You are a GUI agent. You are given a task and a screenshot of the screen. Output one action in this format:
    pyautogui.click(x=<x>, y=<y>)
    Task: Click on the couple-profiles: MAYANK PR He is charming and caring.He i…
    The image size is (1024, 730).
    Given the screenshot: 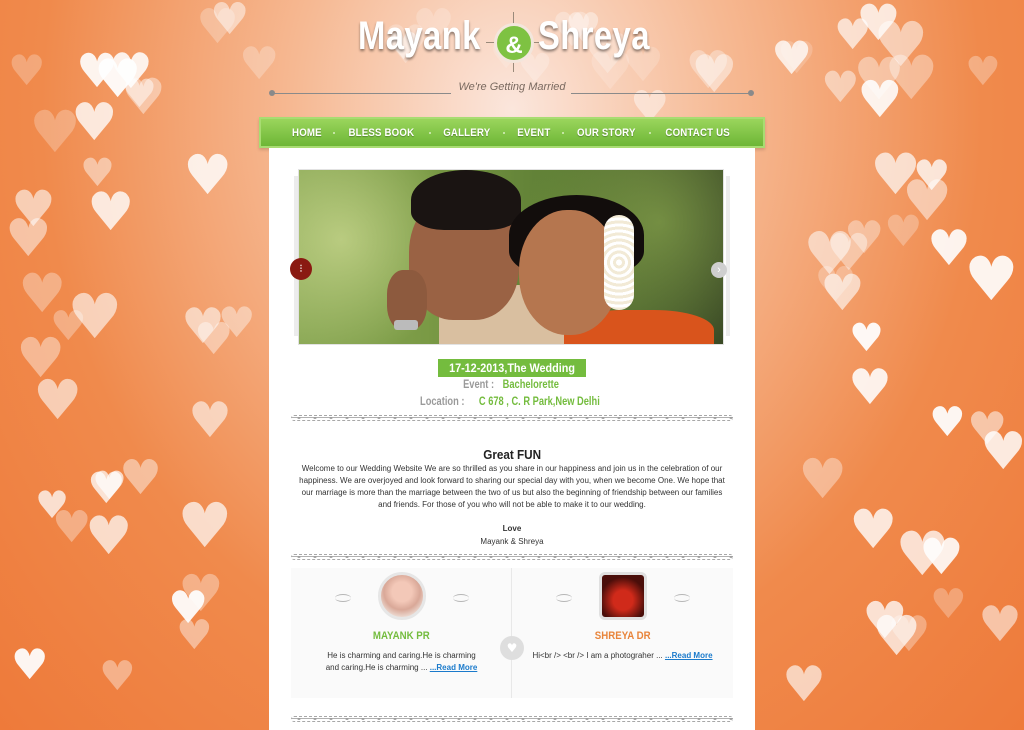 What is the action you would take?
    pyautogui.click(x=512, y=633)
    